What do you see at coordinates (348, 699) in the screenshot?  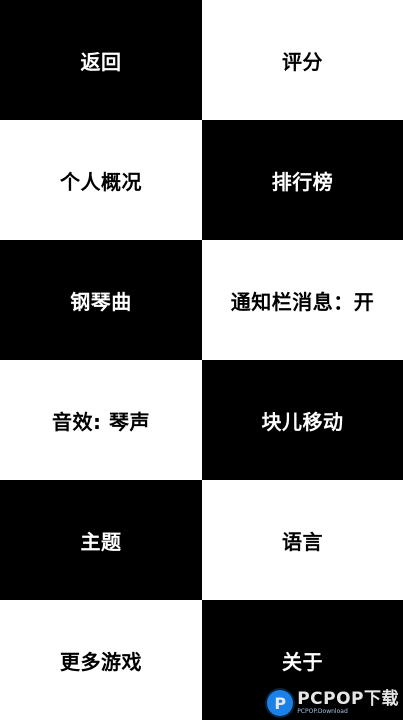 I see `watermark-brand: PCPOP下载` at bounding box center [348, 699].